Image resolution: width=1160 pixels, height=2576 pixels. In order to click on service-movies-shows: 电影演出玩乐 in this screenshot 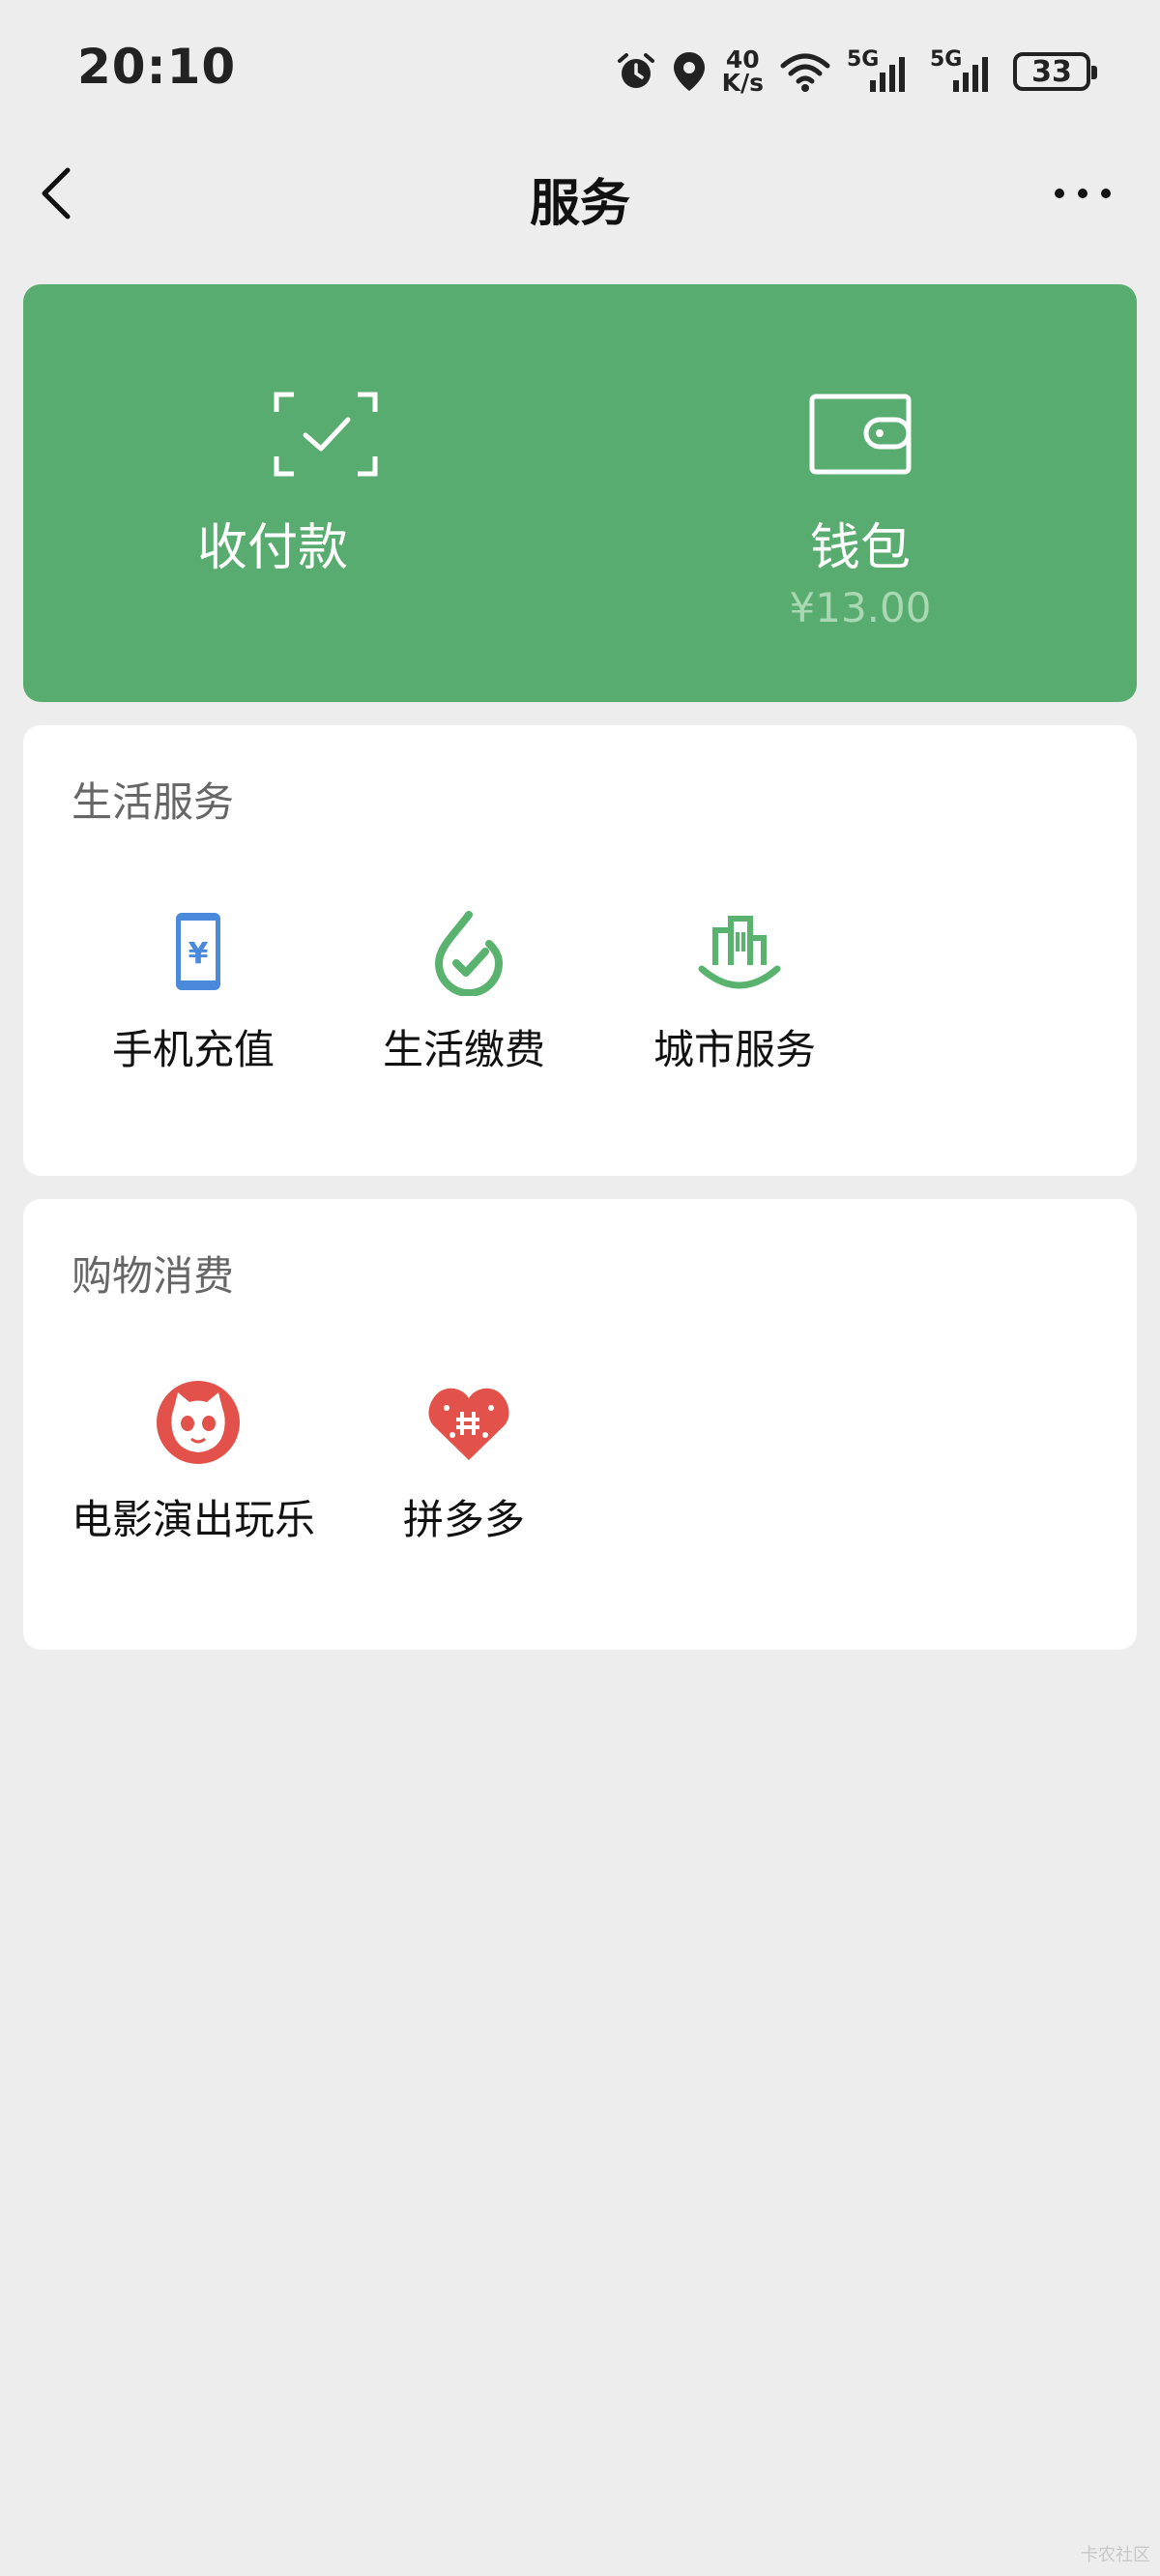, I will do `click(193, 1475)`.